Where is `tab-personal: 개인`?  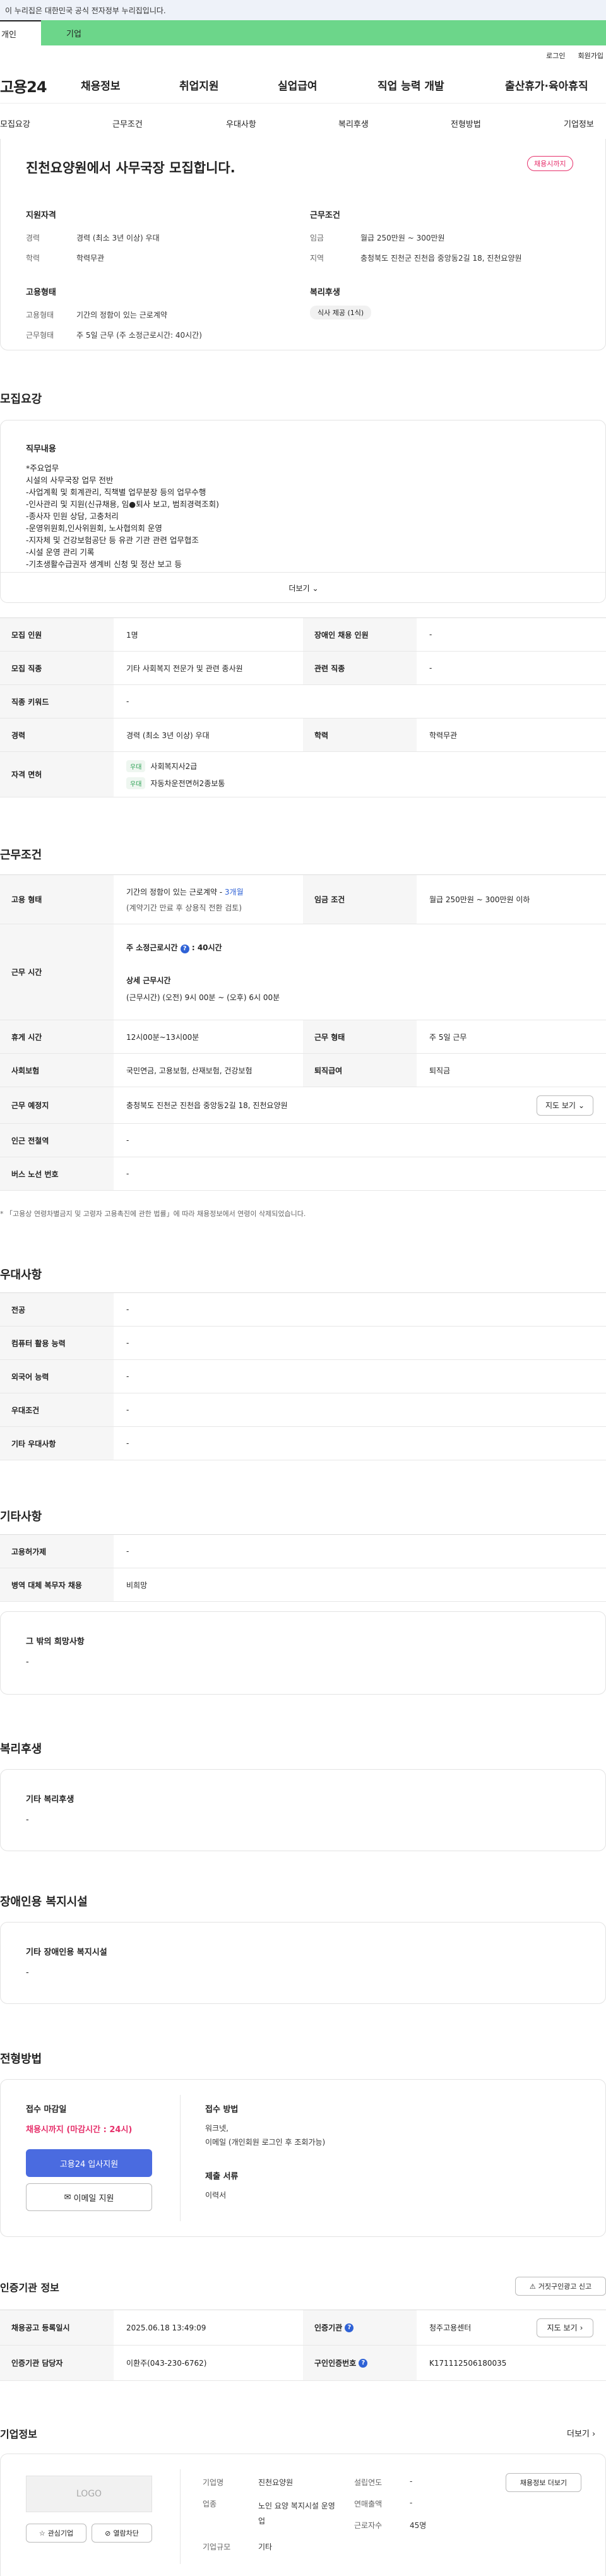
tab-personal: 개인 is located at coordinates (20, 32).